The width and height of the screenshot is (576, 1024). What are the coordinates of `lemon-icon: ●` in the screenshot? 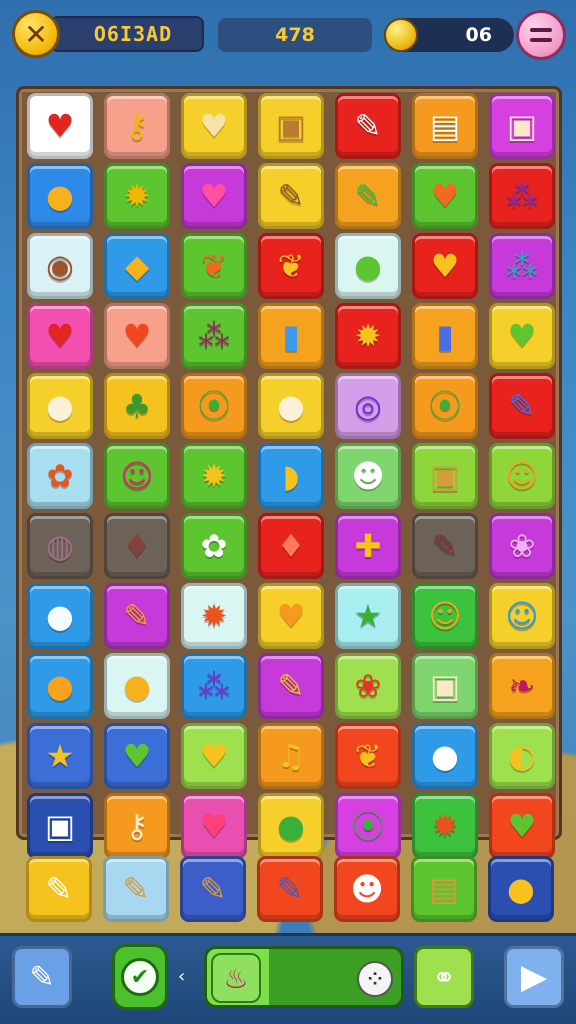 It's located at (521, 889).